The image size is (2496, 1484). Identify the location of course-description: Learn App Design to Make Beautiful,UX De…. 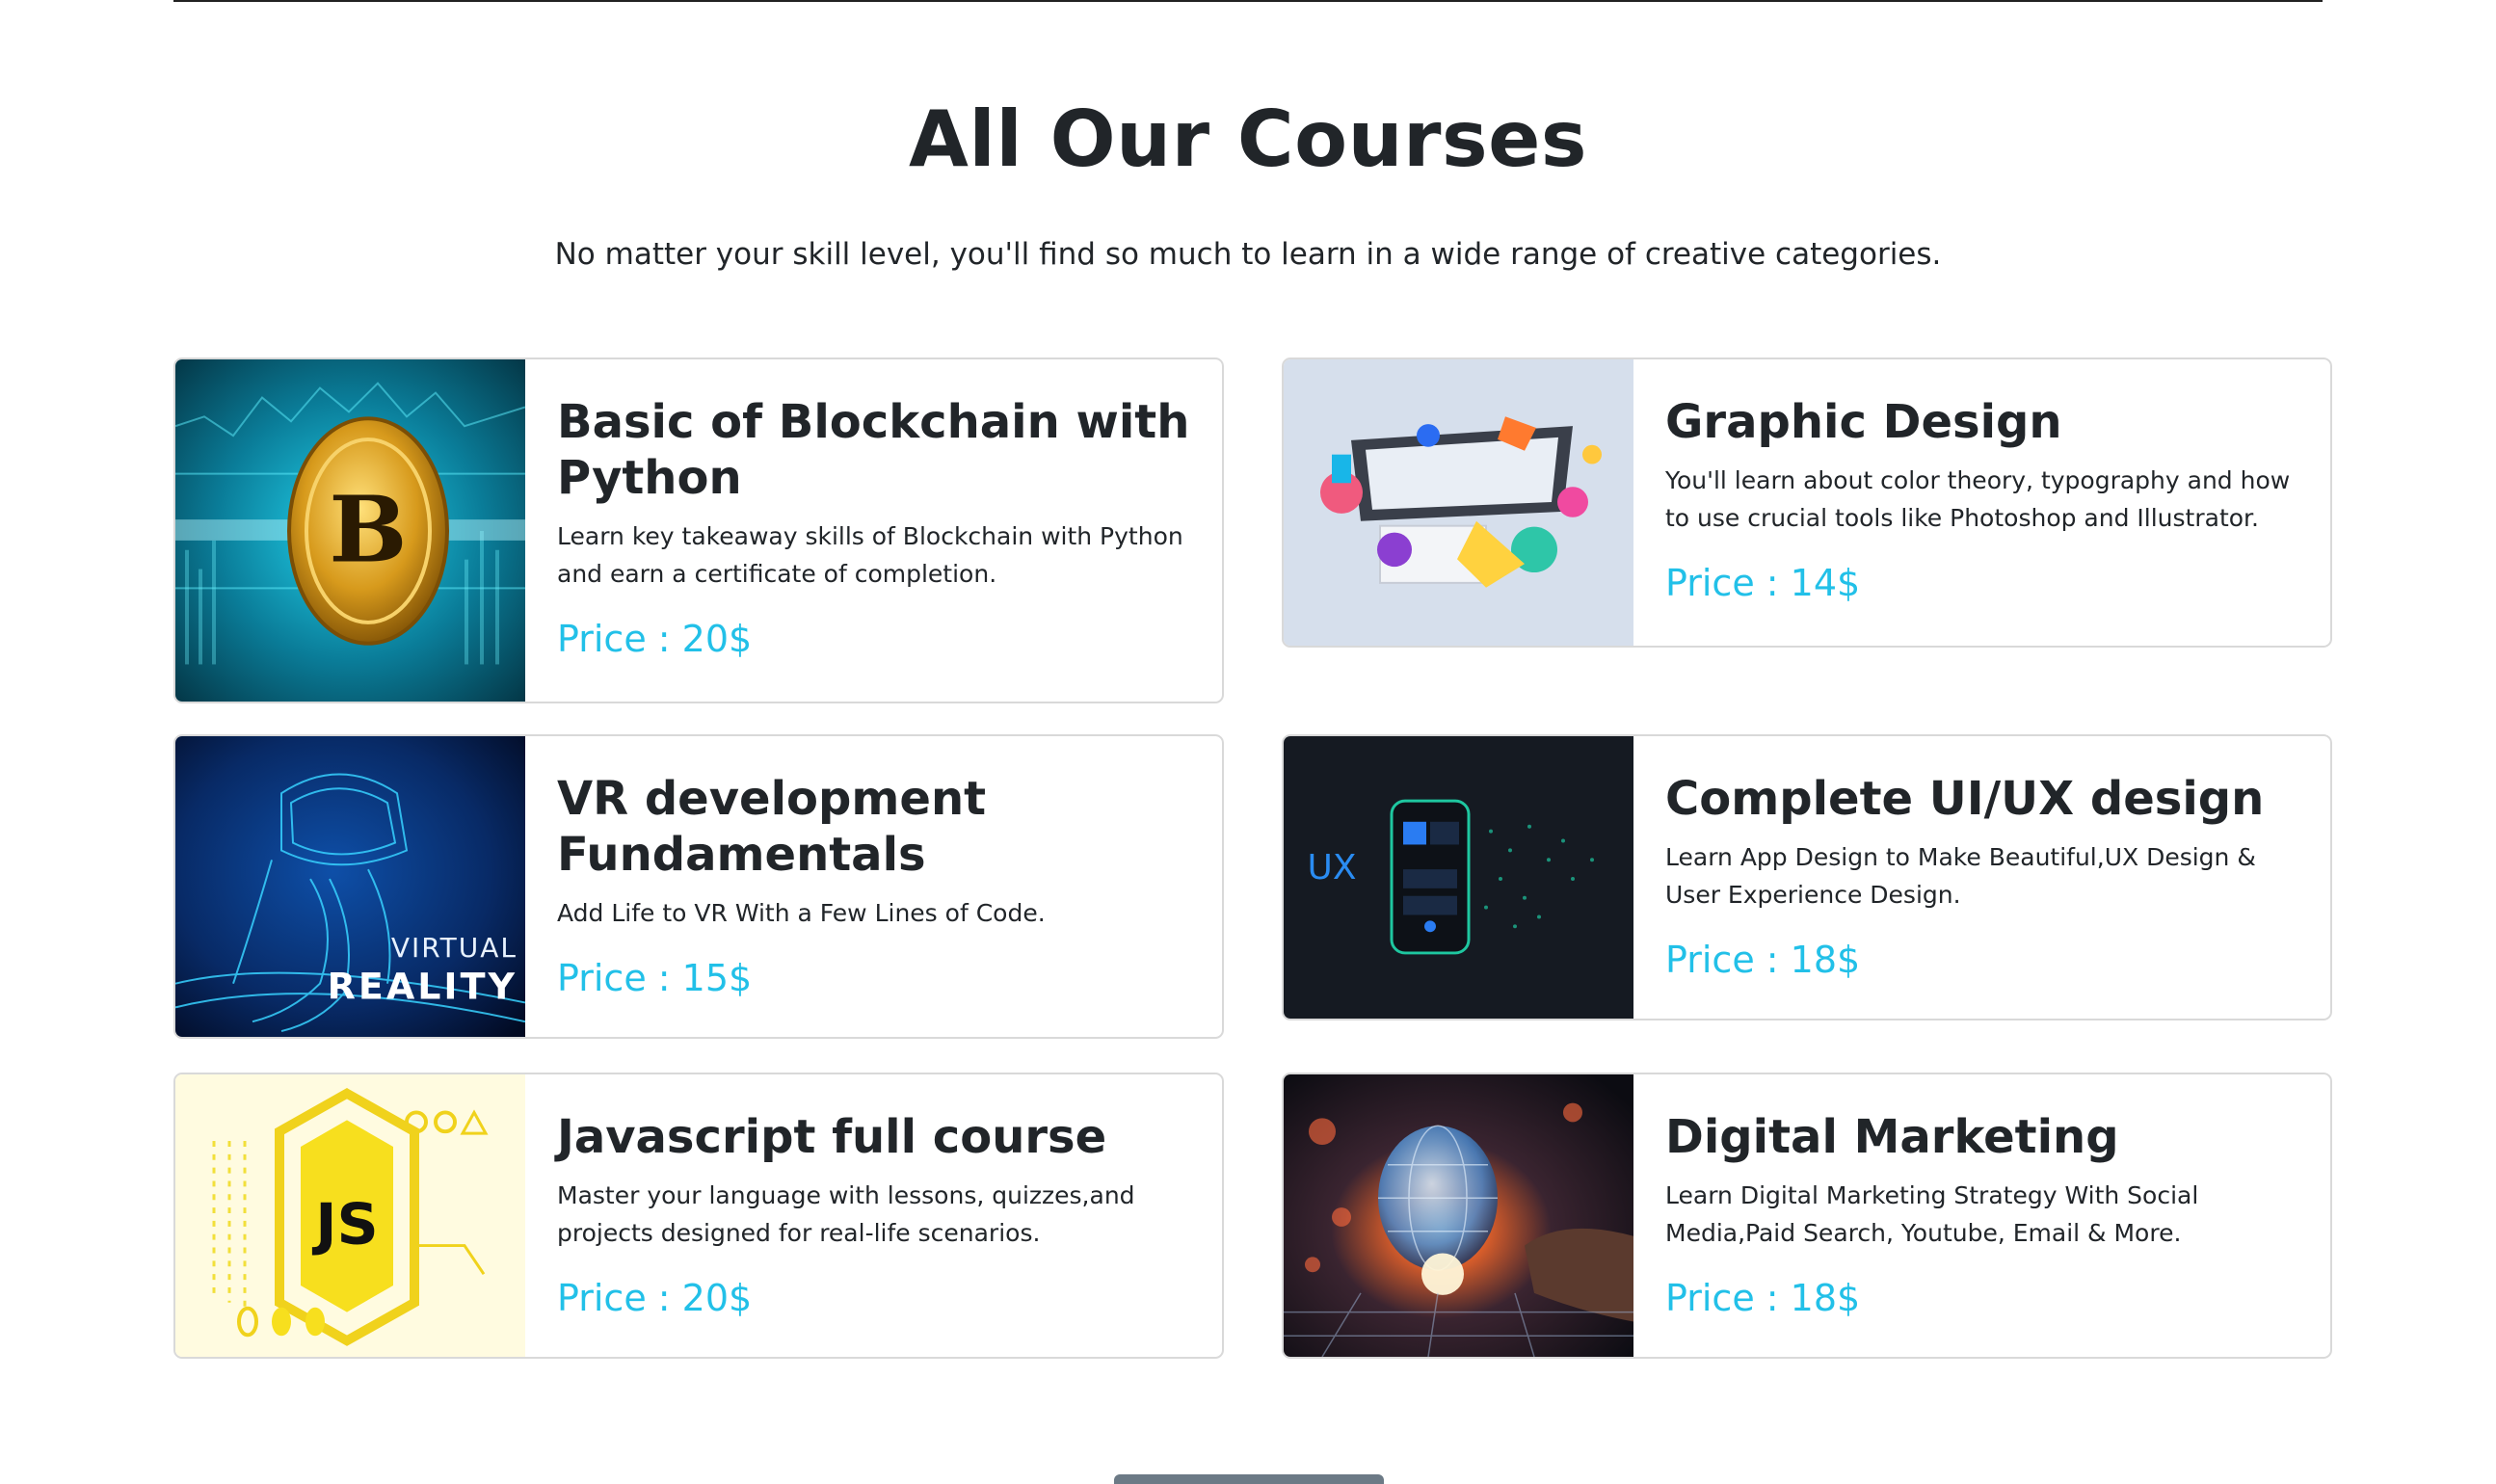
(1960, 876).